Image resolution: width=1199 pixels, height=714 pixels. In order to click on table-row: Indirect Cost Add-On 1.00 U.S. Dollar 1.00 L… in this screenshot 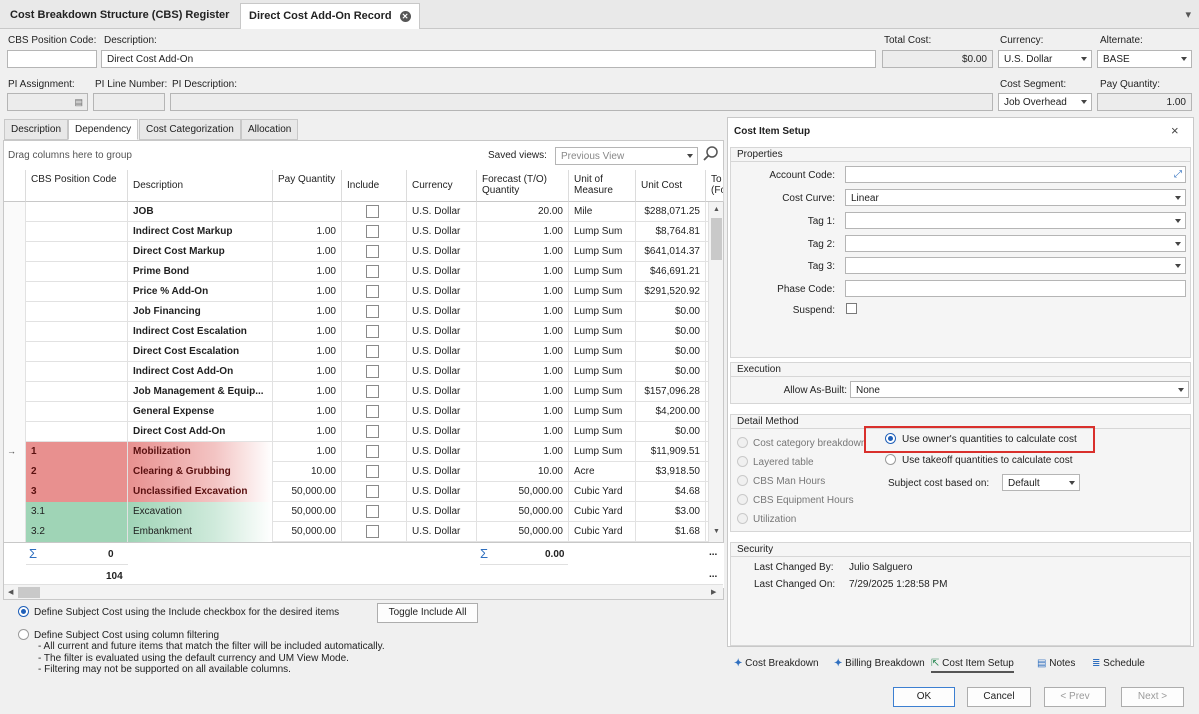, I will do `click(356, 372)`.